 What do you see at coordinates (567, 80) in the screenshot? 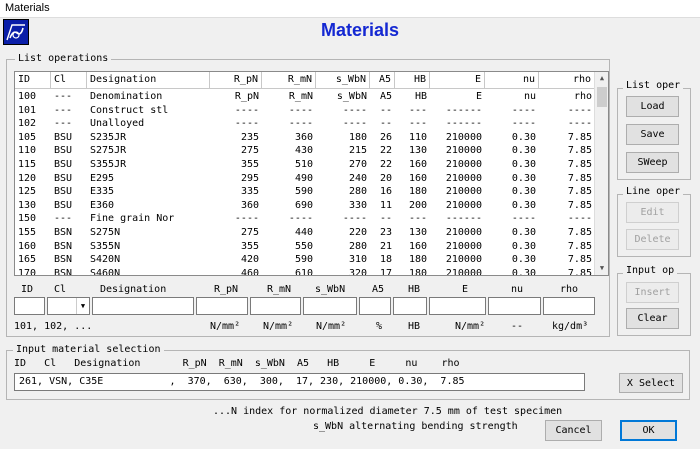
I see `col-header-rho: rho` at bounding box center [567, 80].